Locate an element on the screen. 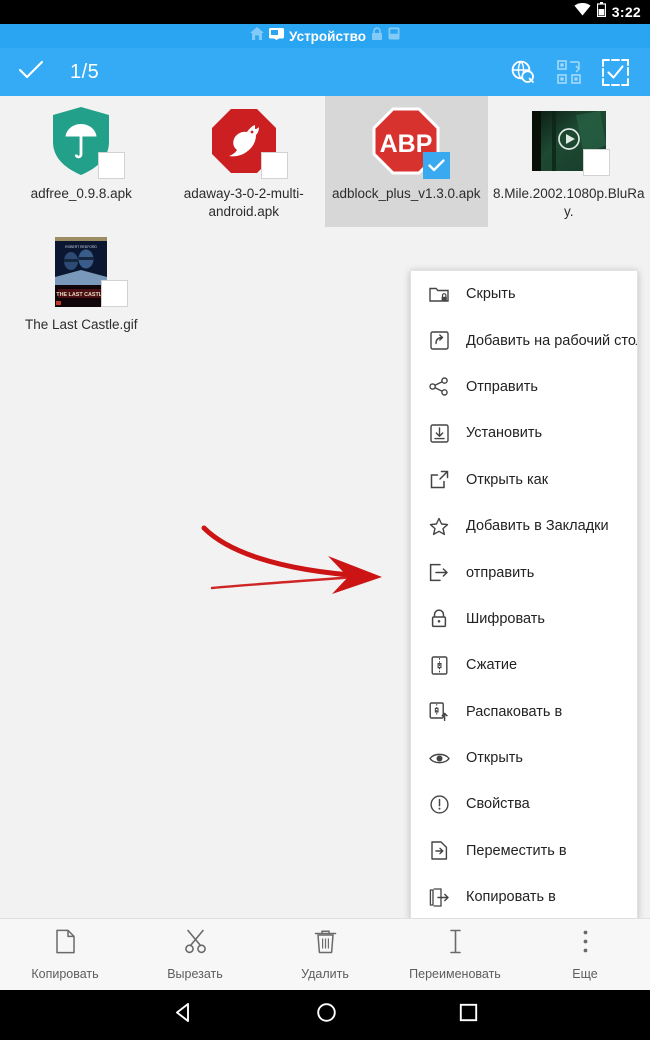  menu-item-label: Переместить в is located at coordinates (516, 850).